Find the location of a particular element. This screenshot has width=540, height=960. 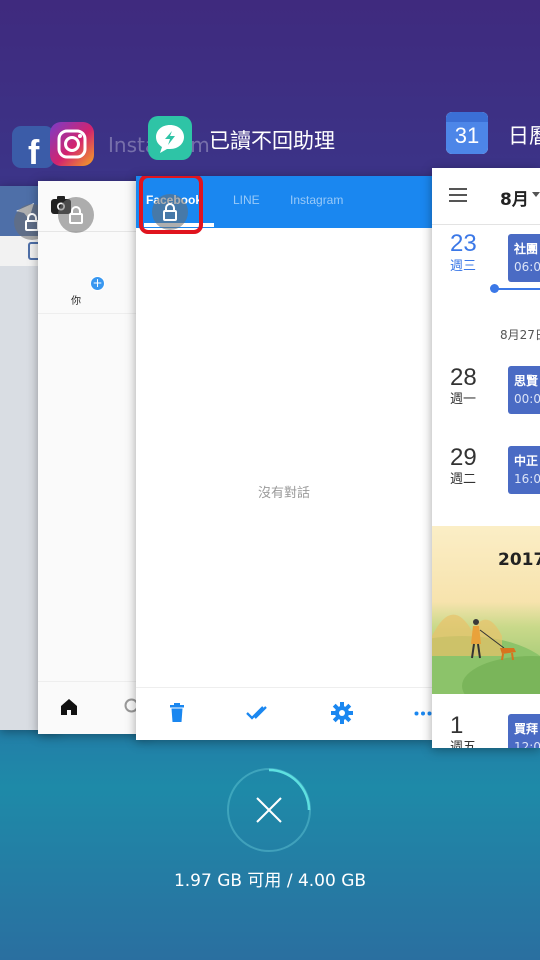

readnoreply-app-icon is located at coordinates (170, 138).